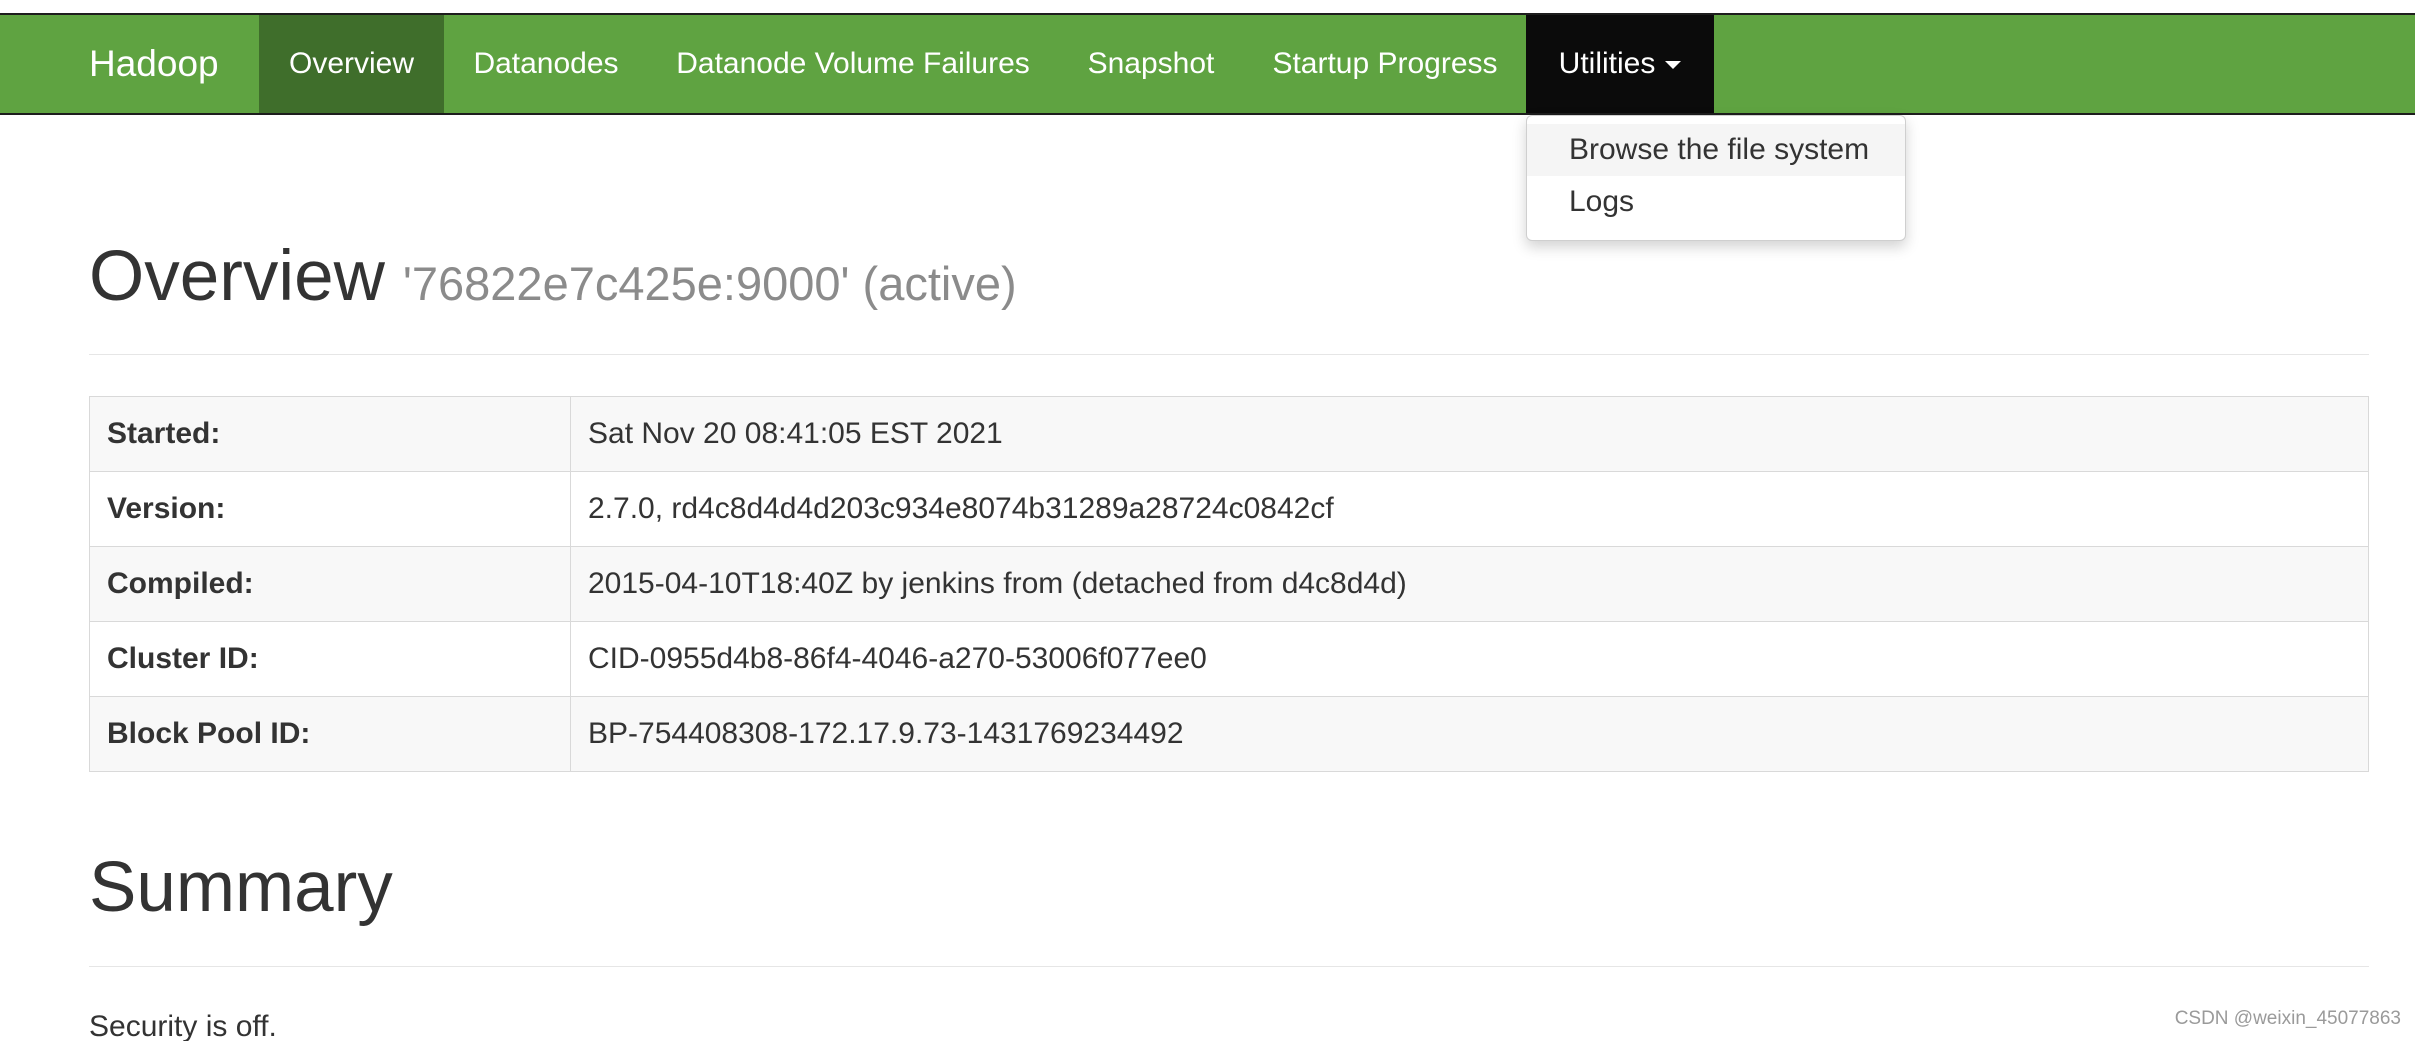  I want to click on security-status-text: Security is off., so click(183, 1025).